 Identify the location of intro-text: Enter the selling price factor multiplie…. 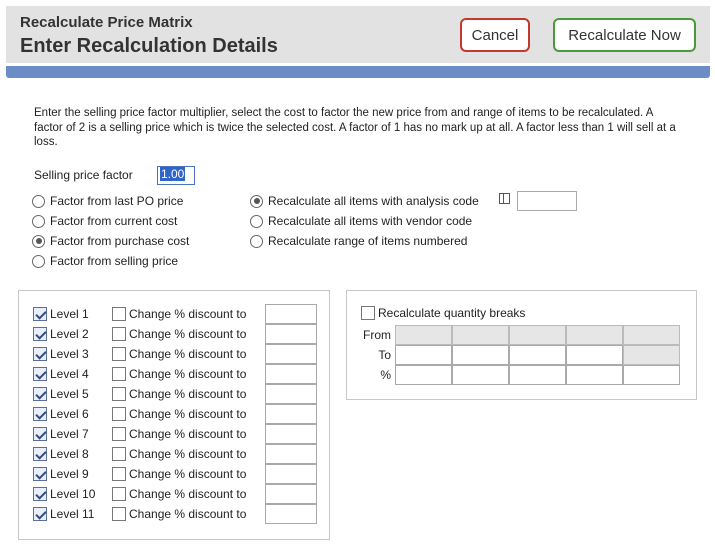
(355, 127).